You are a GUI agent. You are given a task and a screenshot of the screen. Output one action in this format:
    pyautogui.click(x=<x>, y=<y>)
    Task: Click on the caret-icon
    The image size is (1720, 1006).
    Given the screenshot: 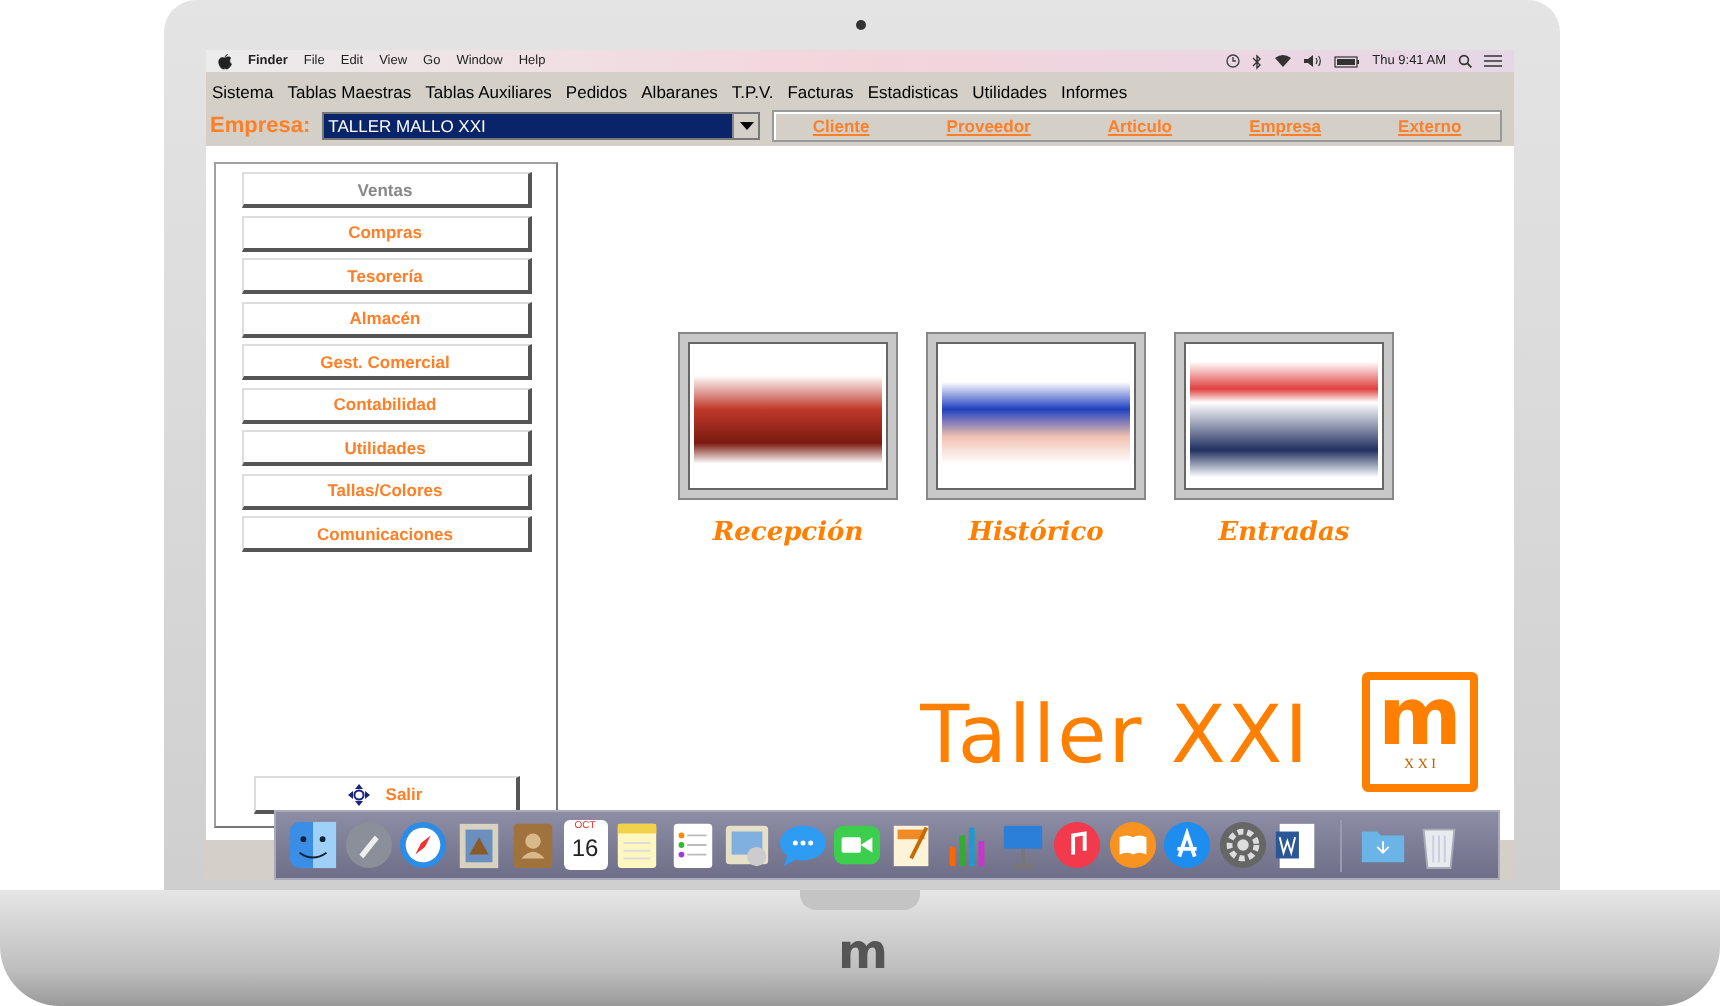 What is the action you would take?
    pyautogui.click(x=746, y=126)
    